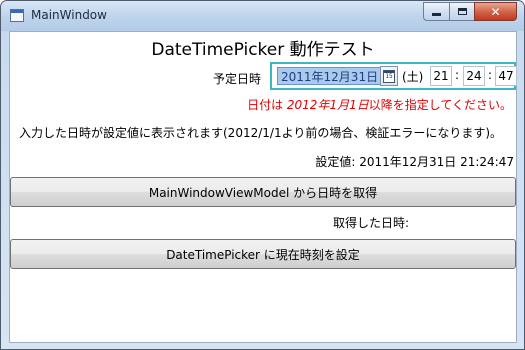  I want to click on minute-field: 24, so click(474, 76).